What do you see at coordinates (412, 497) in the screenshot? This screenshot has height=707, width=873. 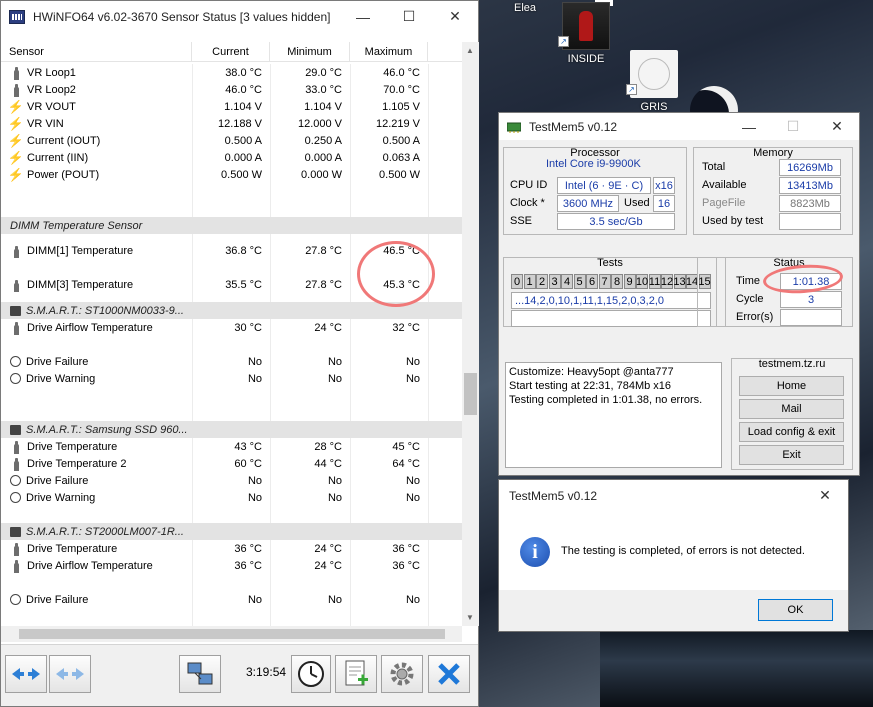 I see `sensor-value-max: No` at bounding box center [412, 497].